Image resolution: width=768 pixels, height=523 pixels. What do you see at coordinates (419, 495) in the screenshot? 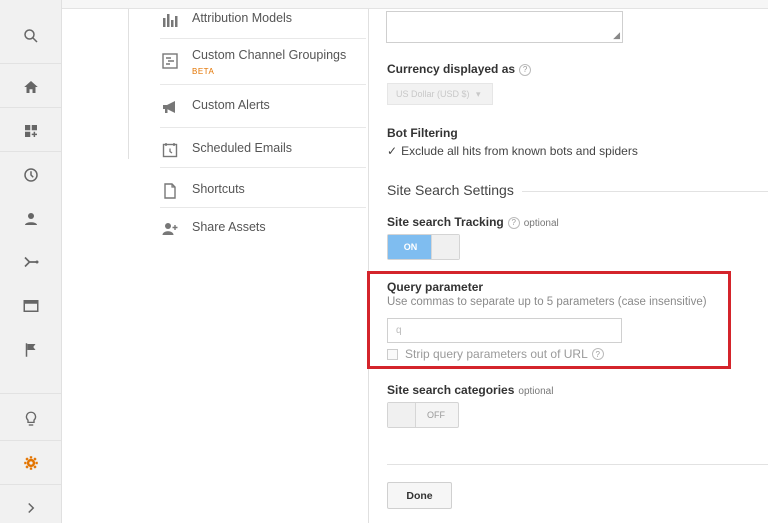
I see `done-button: Done` at bounding box center [419, 495].